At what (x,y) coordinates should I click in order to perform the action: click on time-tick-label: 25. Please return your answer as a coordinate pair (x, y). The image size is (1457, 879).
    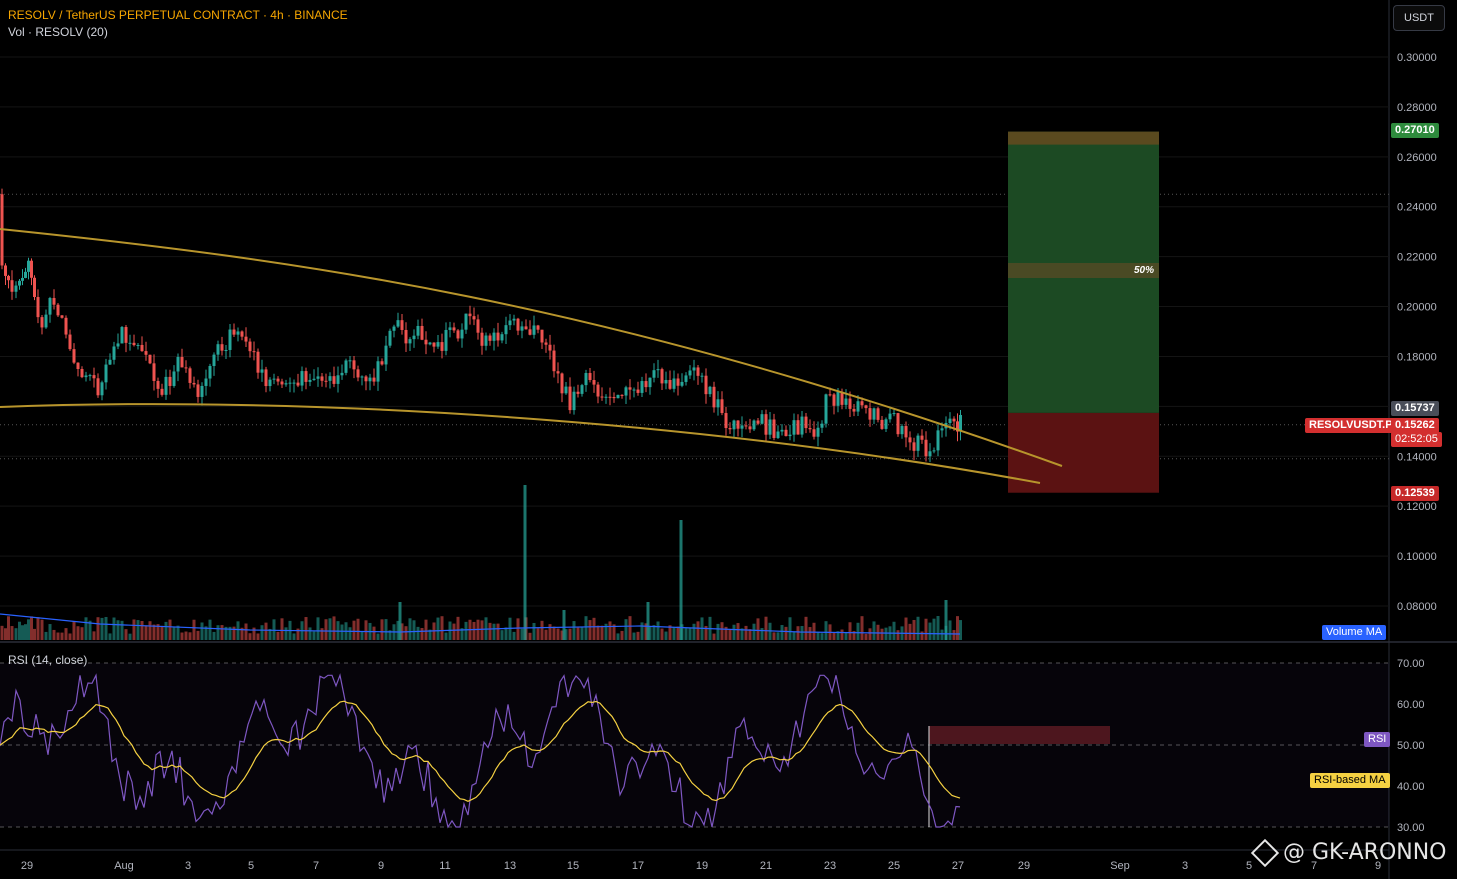
    Looking at the image, I should click on (894, 866).